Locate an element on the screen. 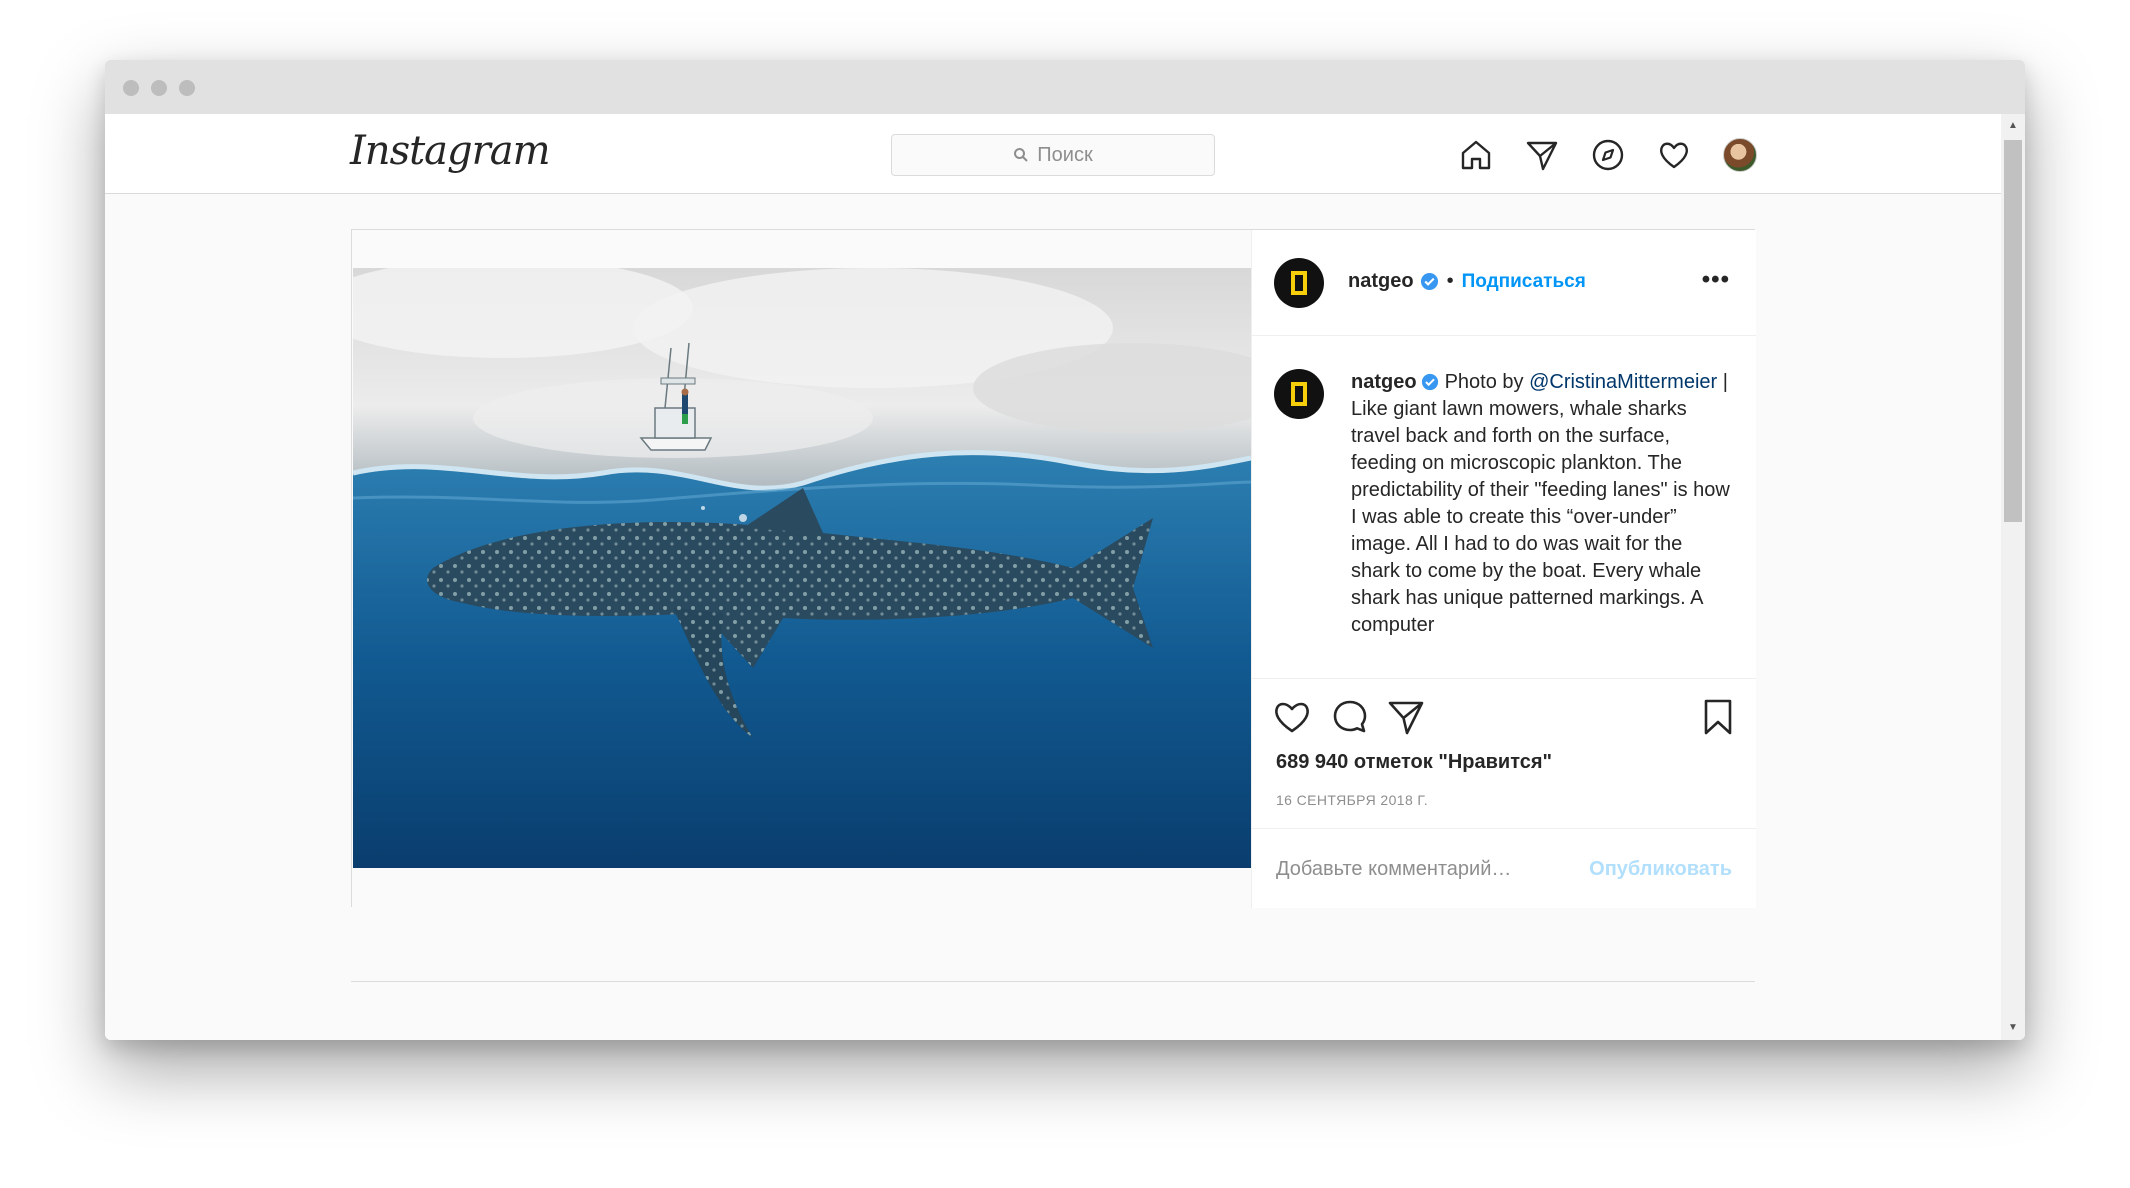 This screenshot has width=2130, height=1188. author-username: natgeo is located at coordinates (1381, 281).